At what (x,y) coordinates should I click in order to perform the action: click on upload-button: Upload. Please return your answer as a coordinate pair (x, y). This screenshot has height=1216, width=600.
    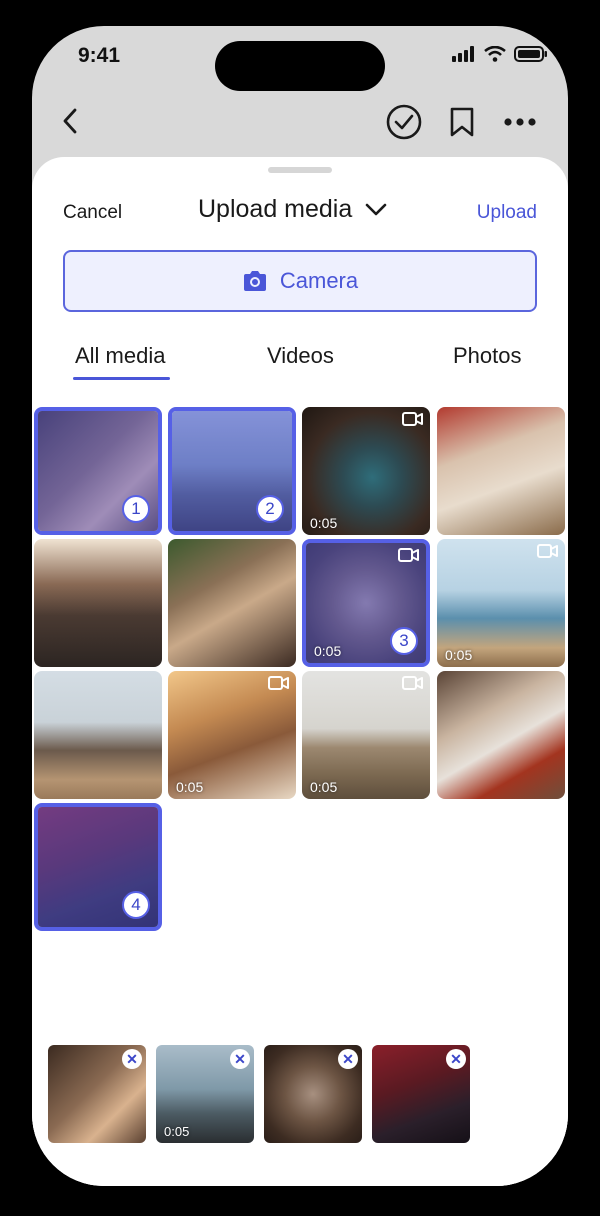
    Looking at the image, I should click on (507, 213).